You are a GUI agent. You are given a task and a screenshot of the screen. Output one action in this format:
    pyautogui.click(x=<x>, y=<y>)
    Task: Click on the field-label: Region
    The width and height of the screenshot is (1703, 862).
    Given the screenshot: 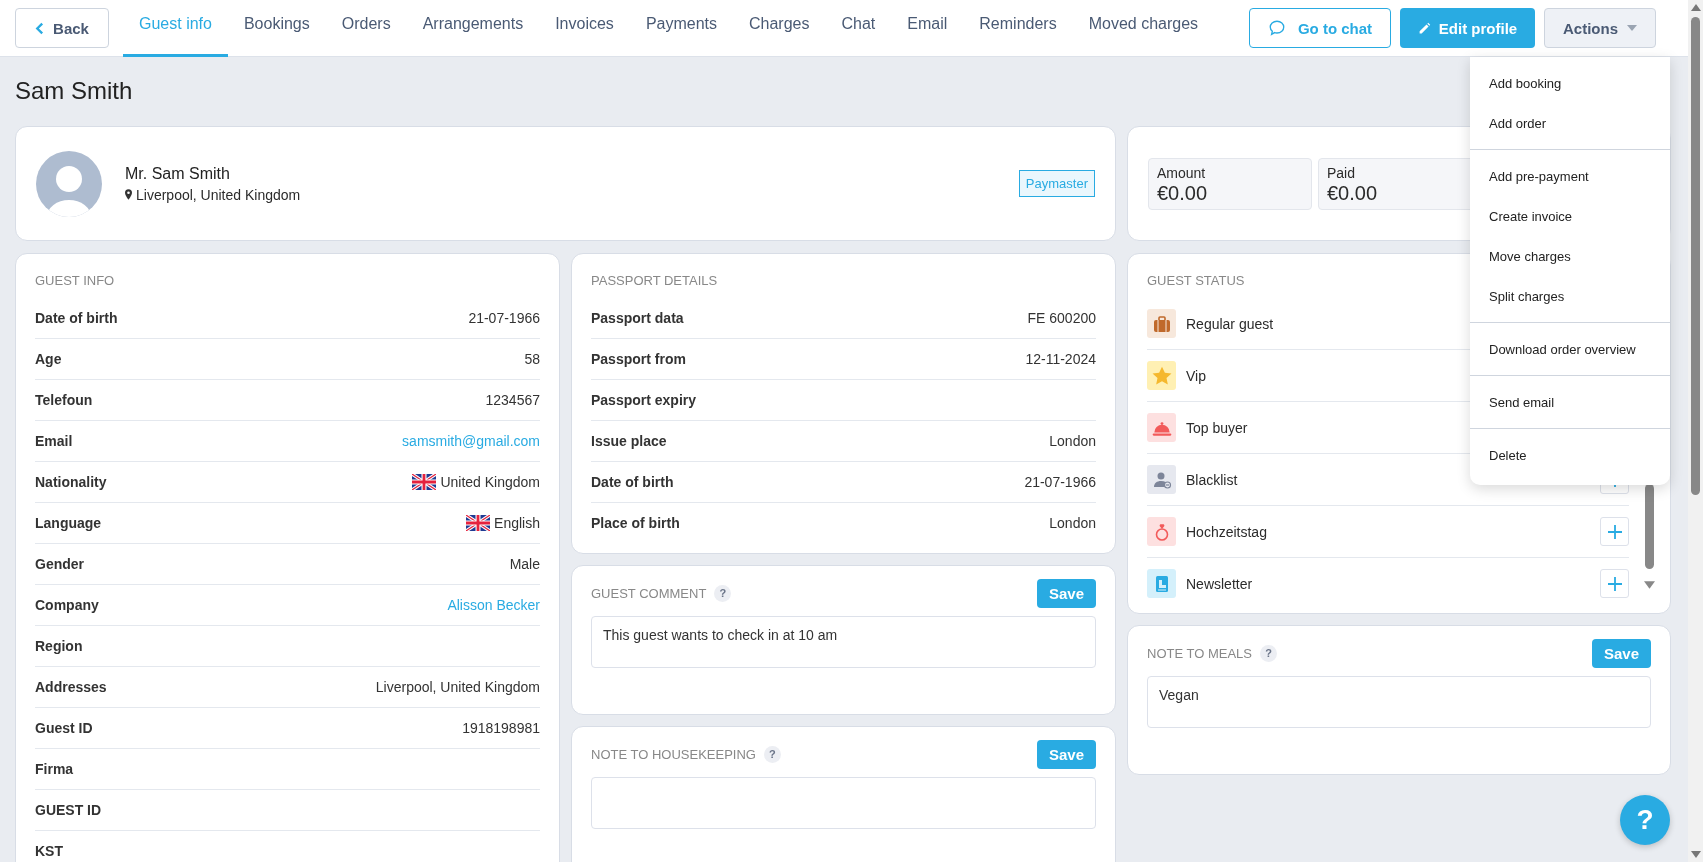 What is the action you would take?
    pyautogui.click(x=59, y=646)
    